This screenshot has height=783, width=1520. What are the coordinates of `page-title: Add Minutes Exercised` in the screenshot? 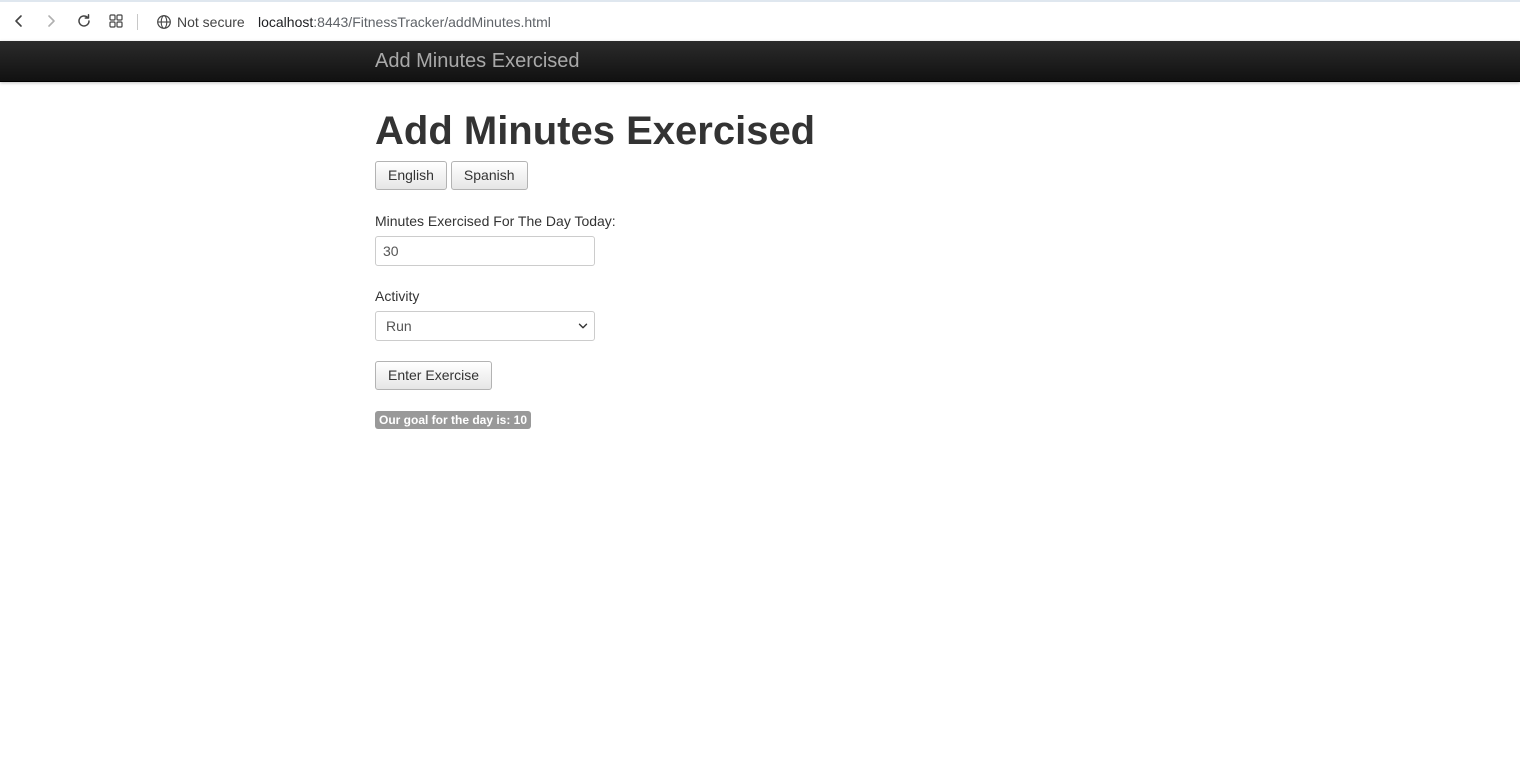 It's located at (595, 131).